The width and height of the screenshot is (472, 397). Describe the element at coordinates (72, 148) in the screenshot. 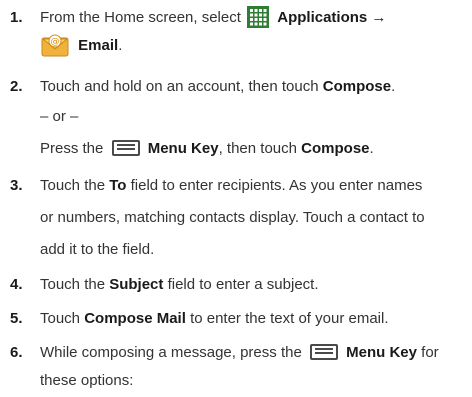

I see `step-text: Press the` at that location.